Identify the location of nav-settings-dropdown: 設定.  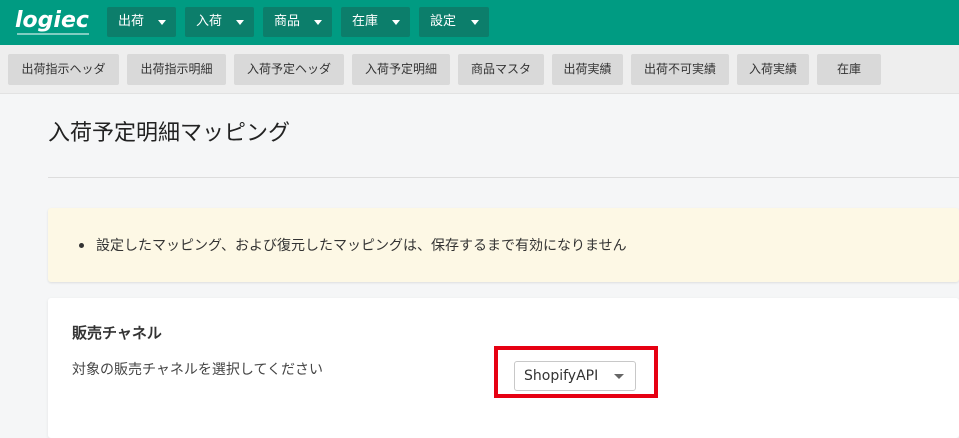
(454, 22).